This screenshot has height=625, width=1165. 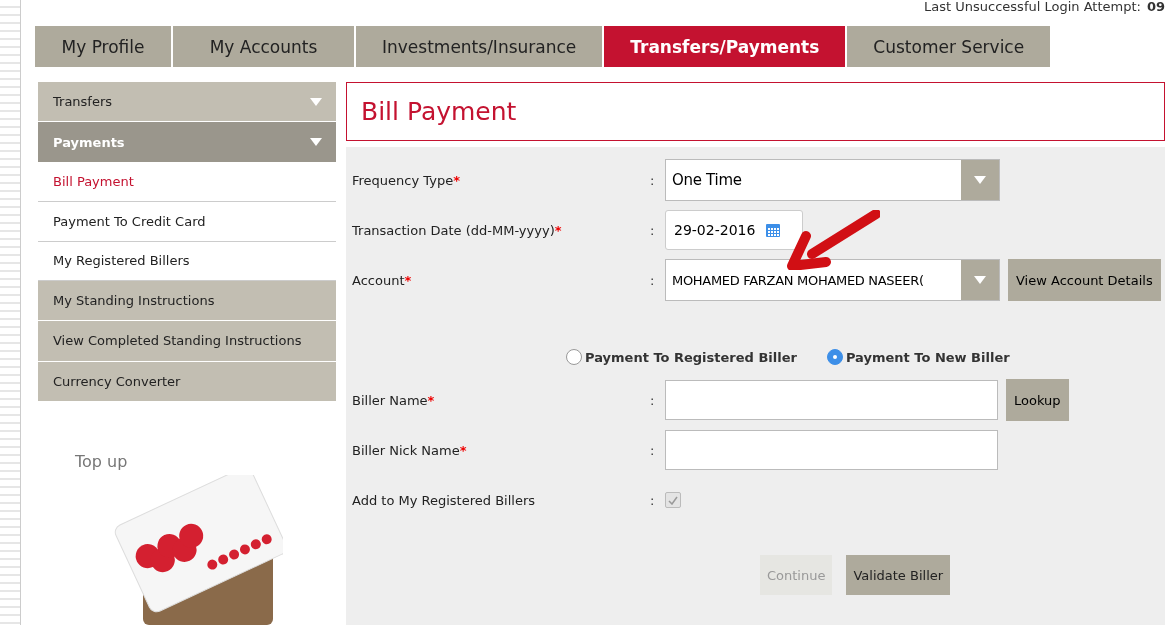 What do you see at coordinates (403, 180) in the screenshot?
I see `field-label: Frequency Type` at bounding box center [403, 180].